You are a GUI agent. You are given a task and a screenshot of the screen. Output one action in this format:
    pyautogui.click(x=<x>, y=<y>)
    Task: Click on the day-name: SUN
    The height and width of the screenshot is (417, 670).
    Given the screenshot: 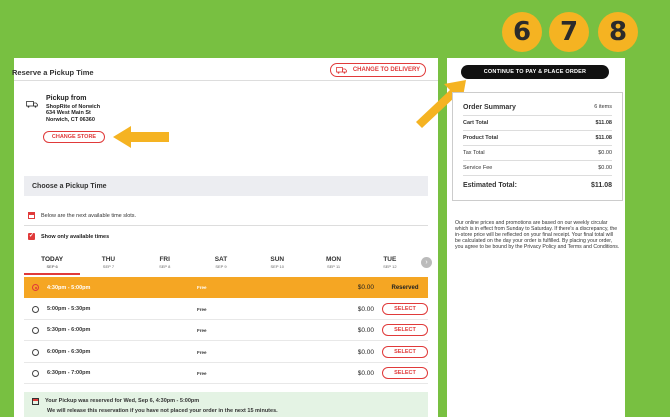 What is the action you would take?
    pyautogui.click(x=277, y=259)
    